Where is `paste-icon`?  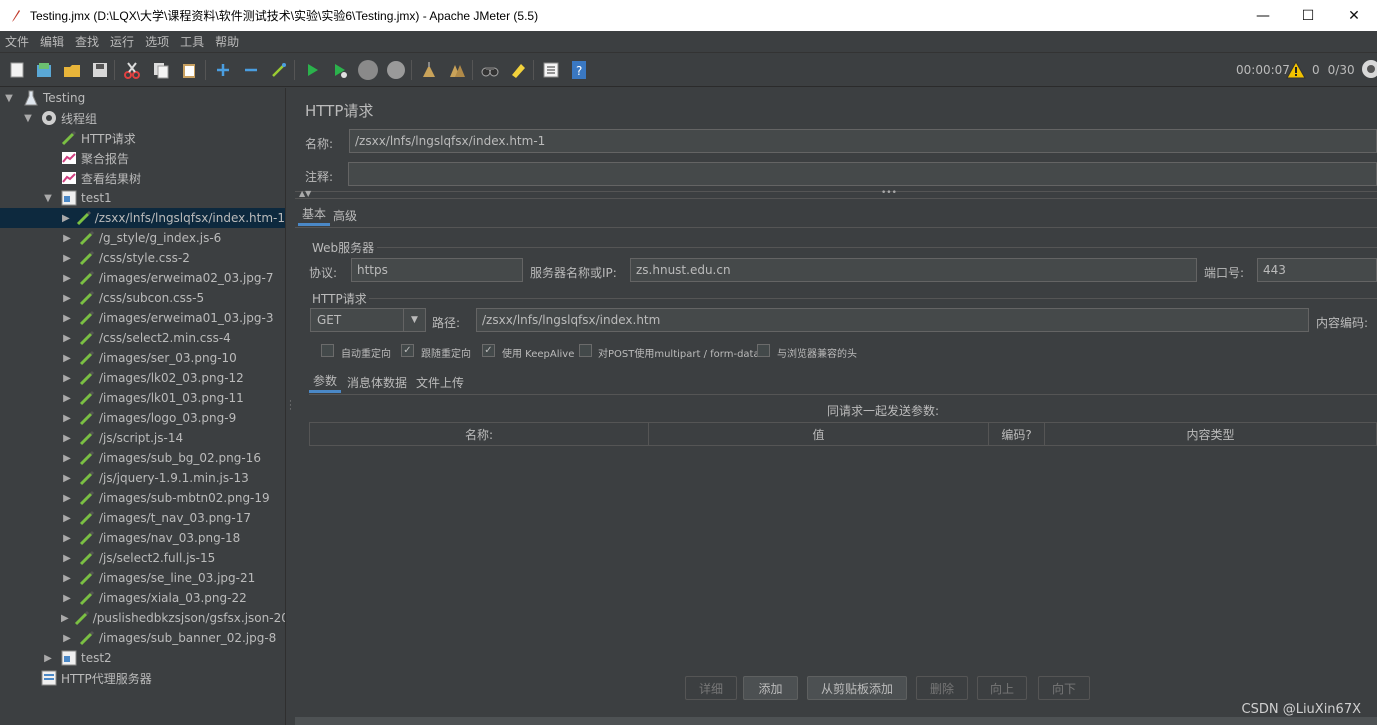
paste-icon is located at coordinates (189, 70).